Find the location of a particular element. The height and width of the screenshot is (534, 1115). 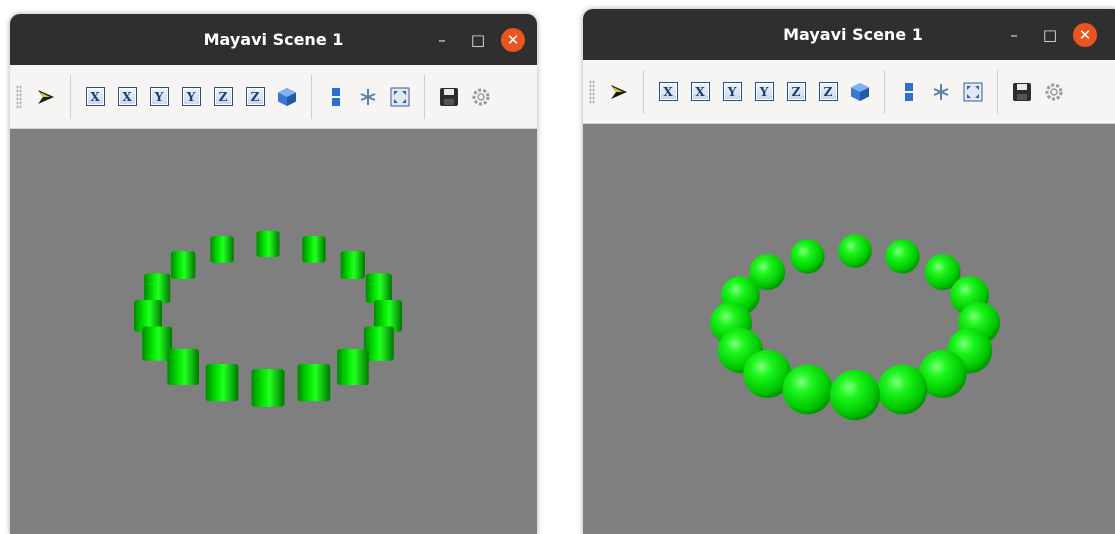

cylinder-glyph-ring is located at coordinates (268, 318).